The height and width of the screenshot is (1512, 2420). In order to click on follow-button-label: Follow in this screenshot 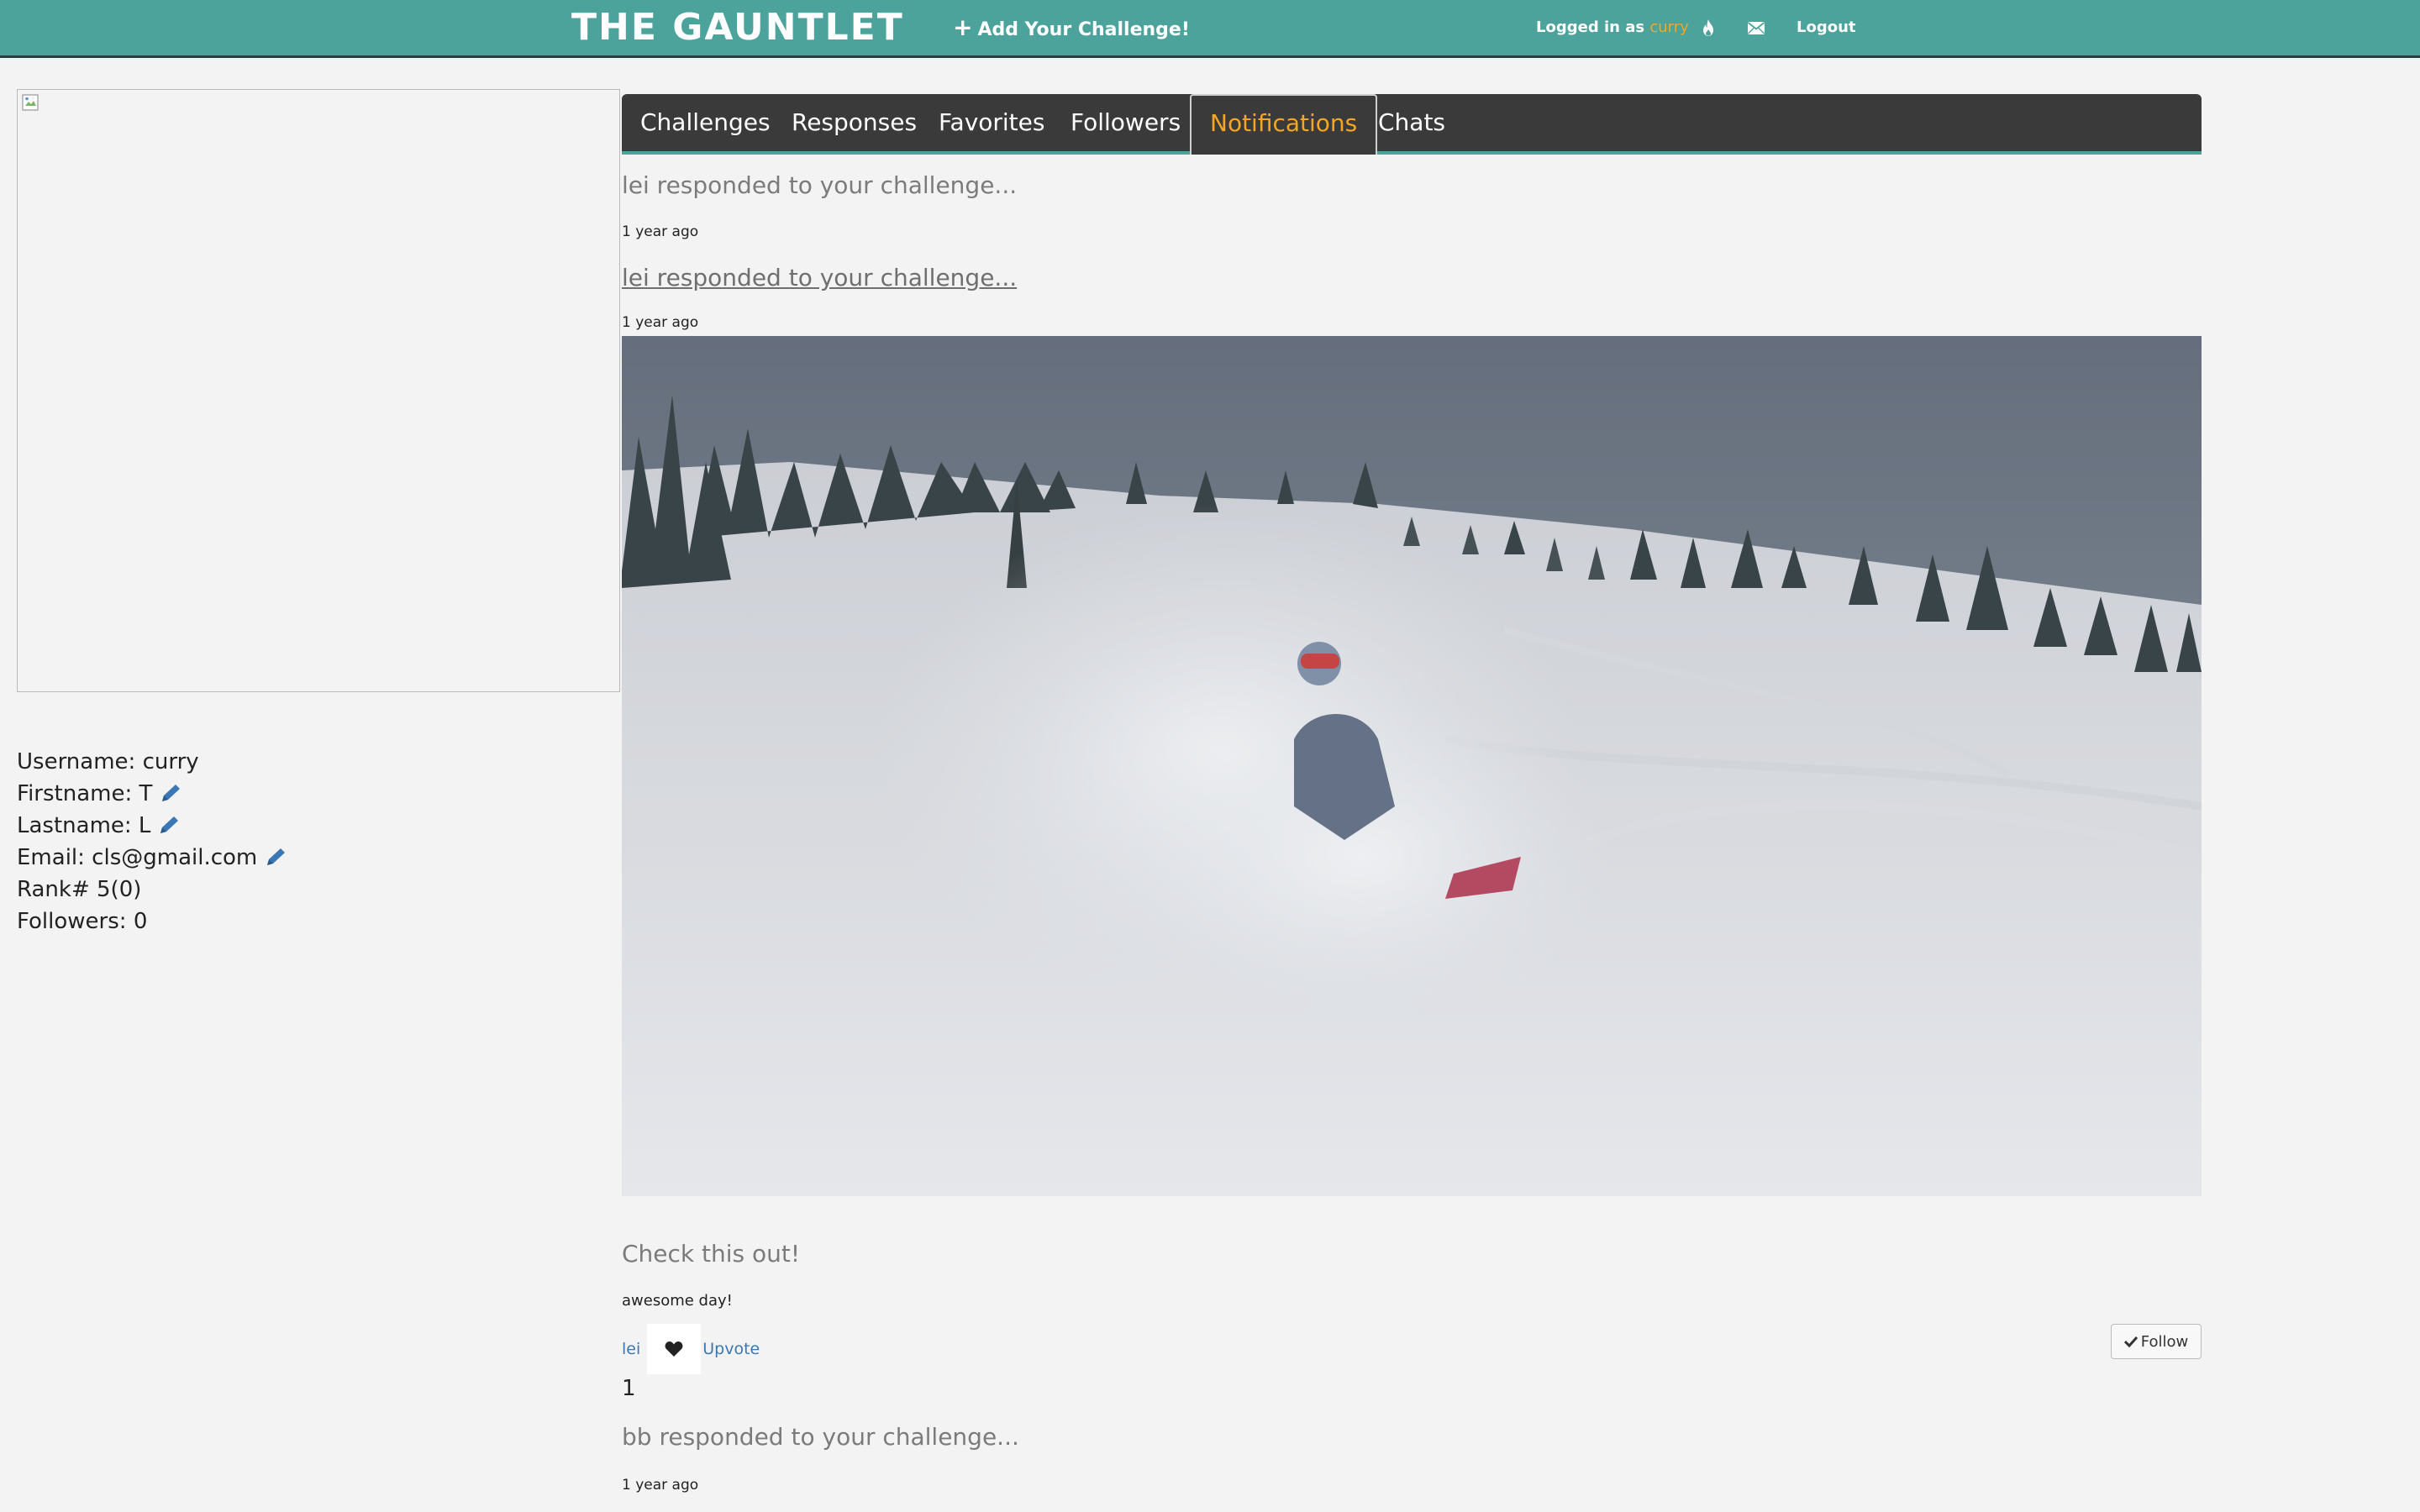, I will do `click(2164, 1341)`.